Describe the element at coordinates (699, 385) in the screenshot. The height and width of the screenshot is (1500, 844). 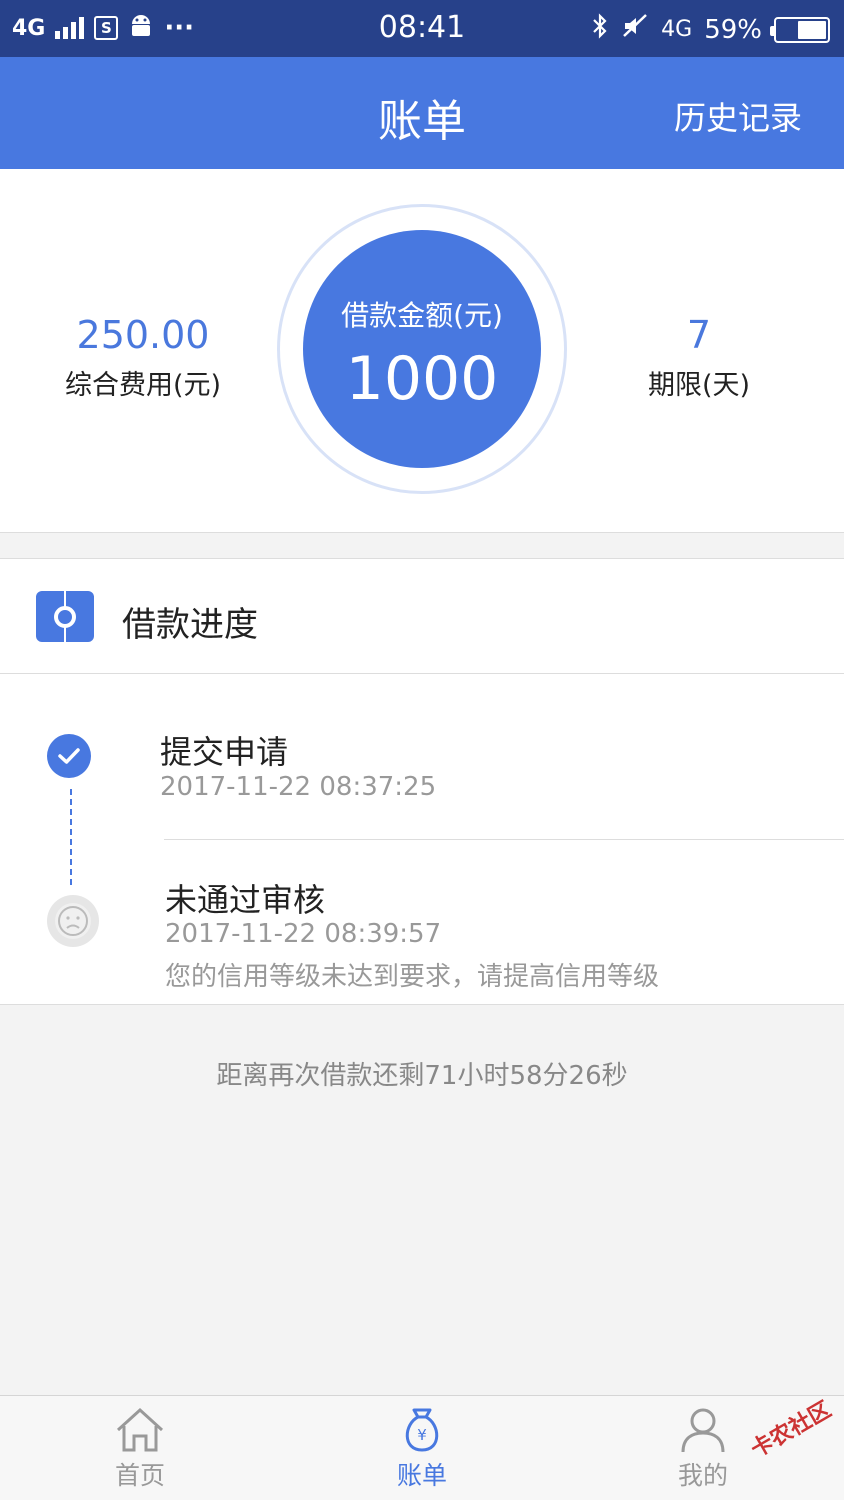
I see `term-label: 期限(天)` at that location.